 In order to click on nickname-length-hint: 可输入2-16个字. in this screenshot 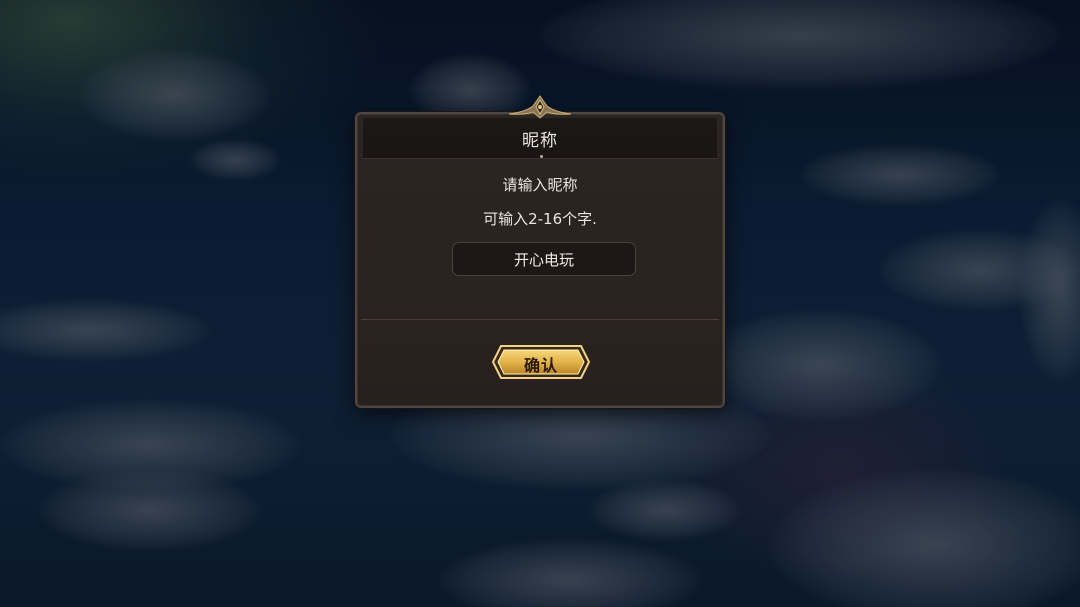, I will do `click(540, 219)`.